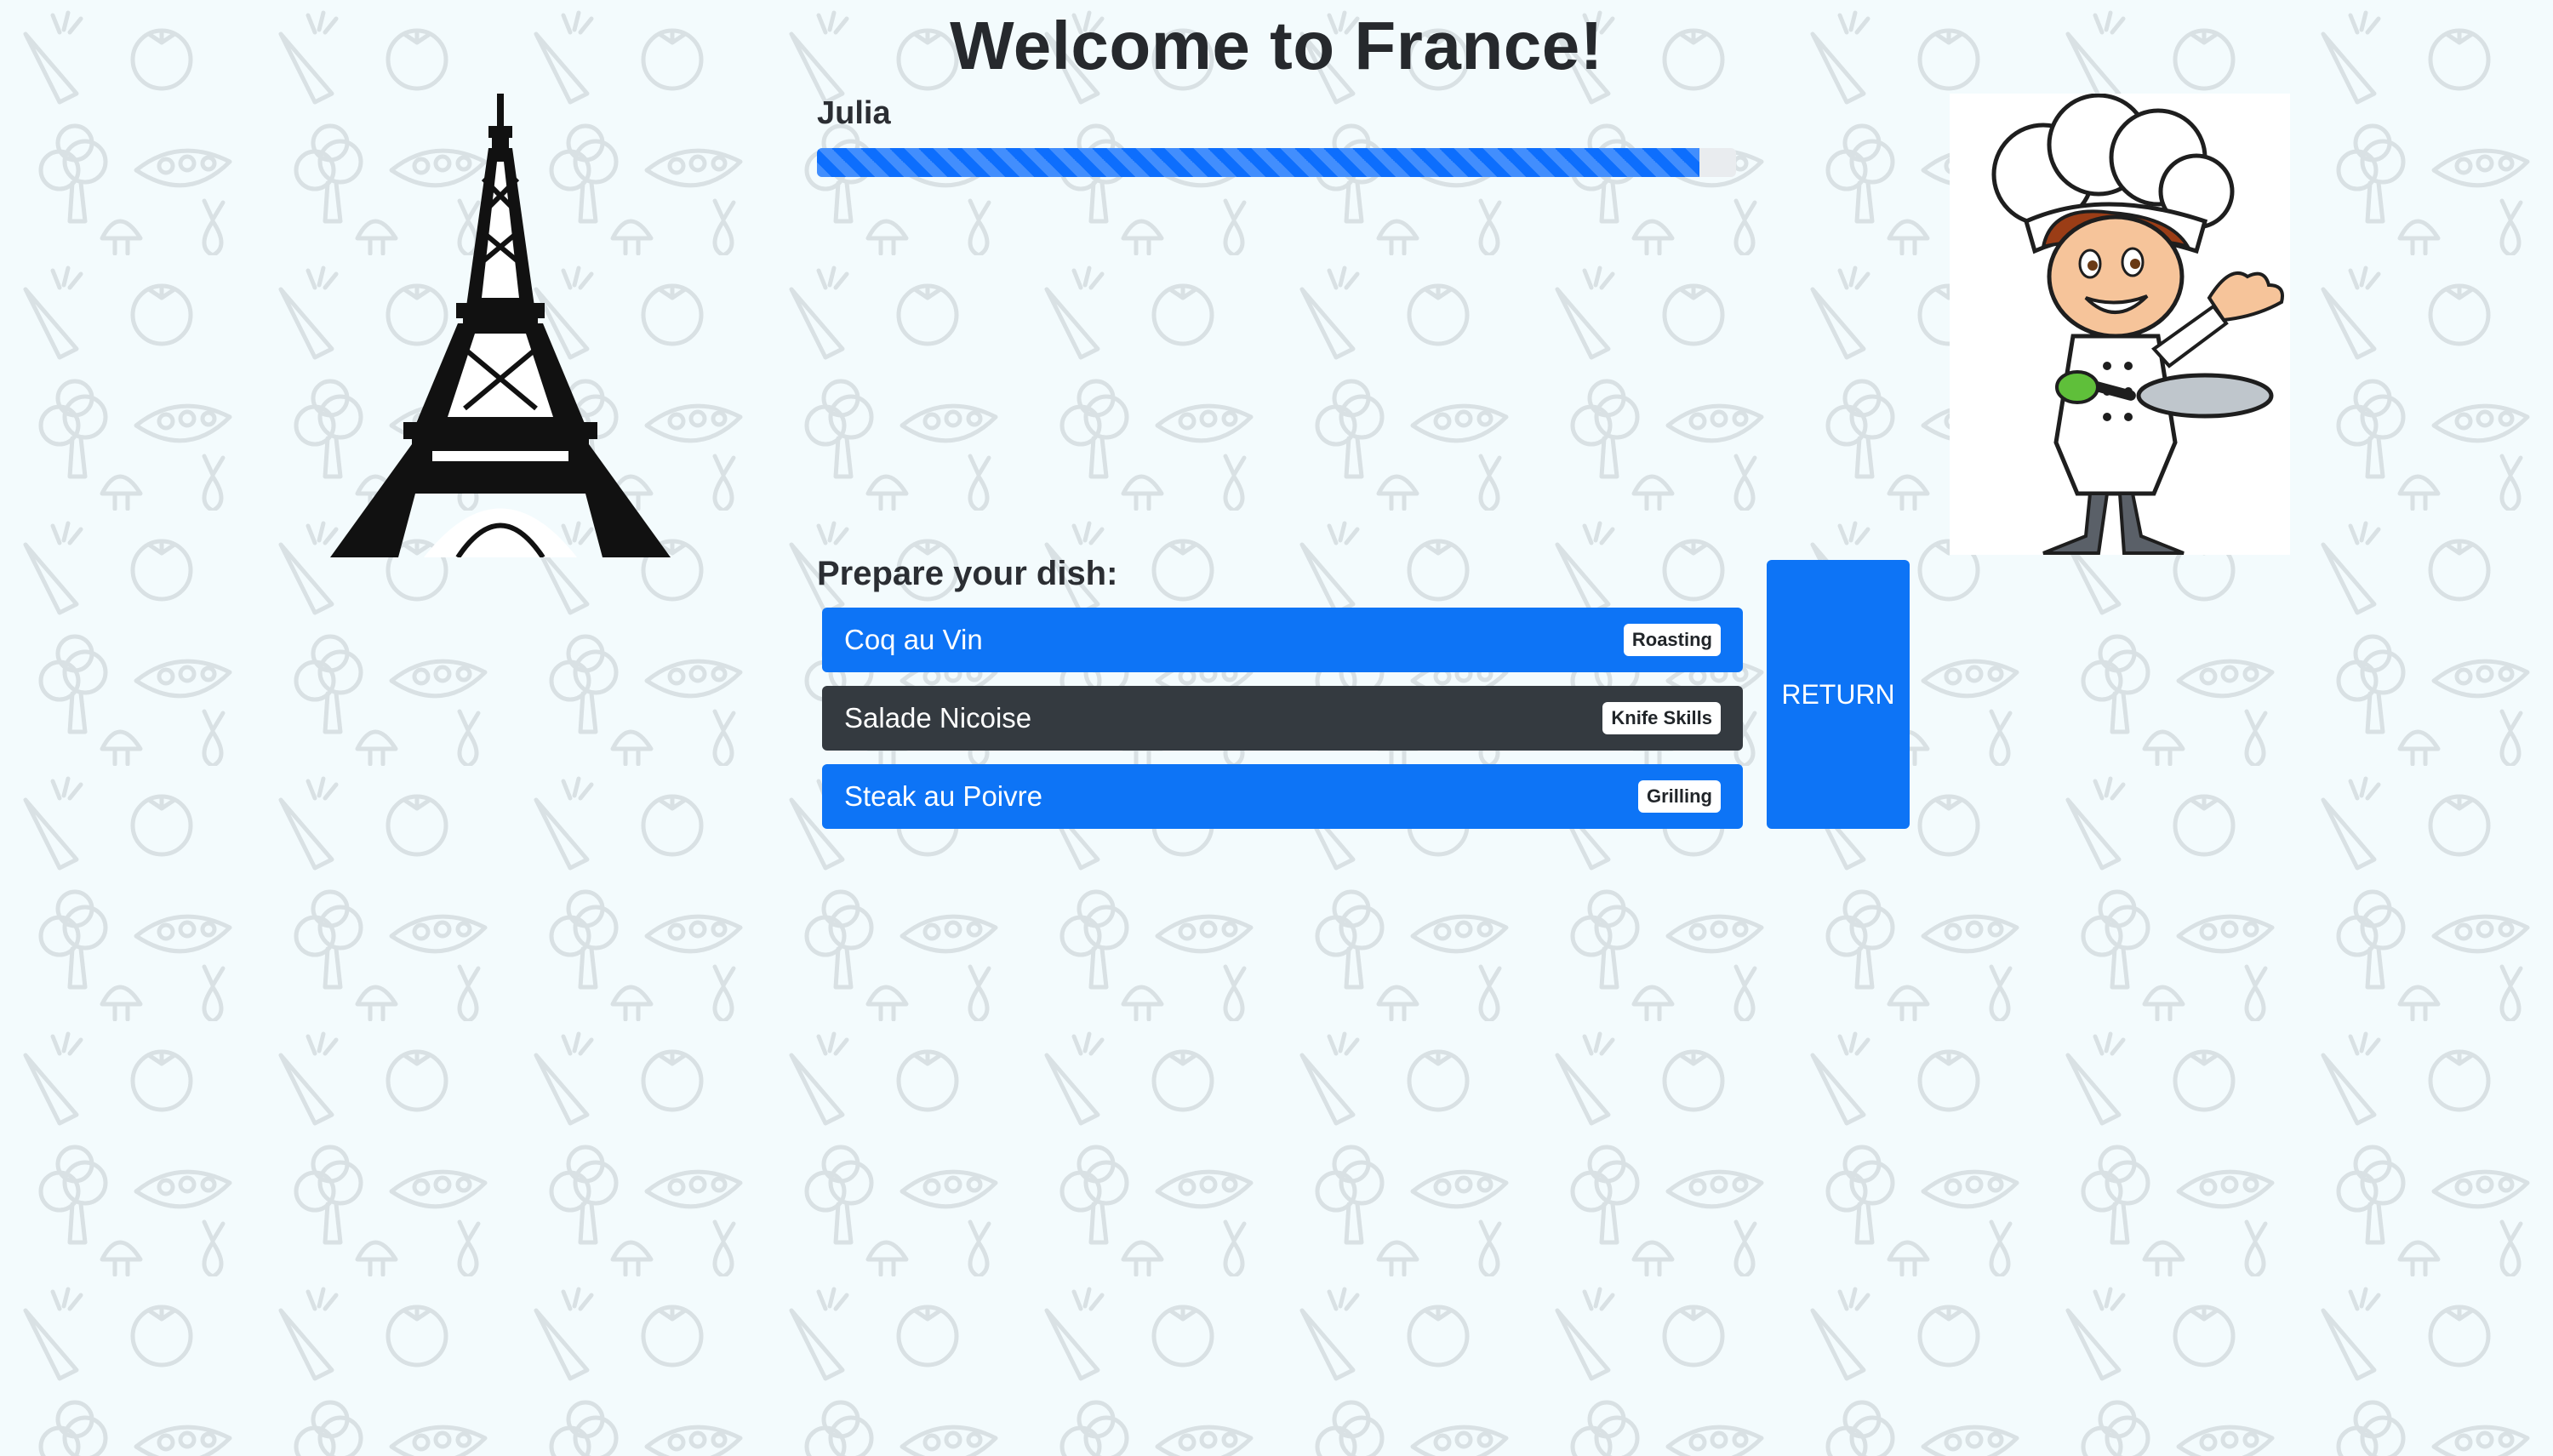 Image resolution: width=2553 pixels, height=1456 pixels. Describe the element at coordinates (938, 718) in the screenshot. I see `dish-name: Salade Nicoise` at that location.